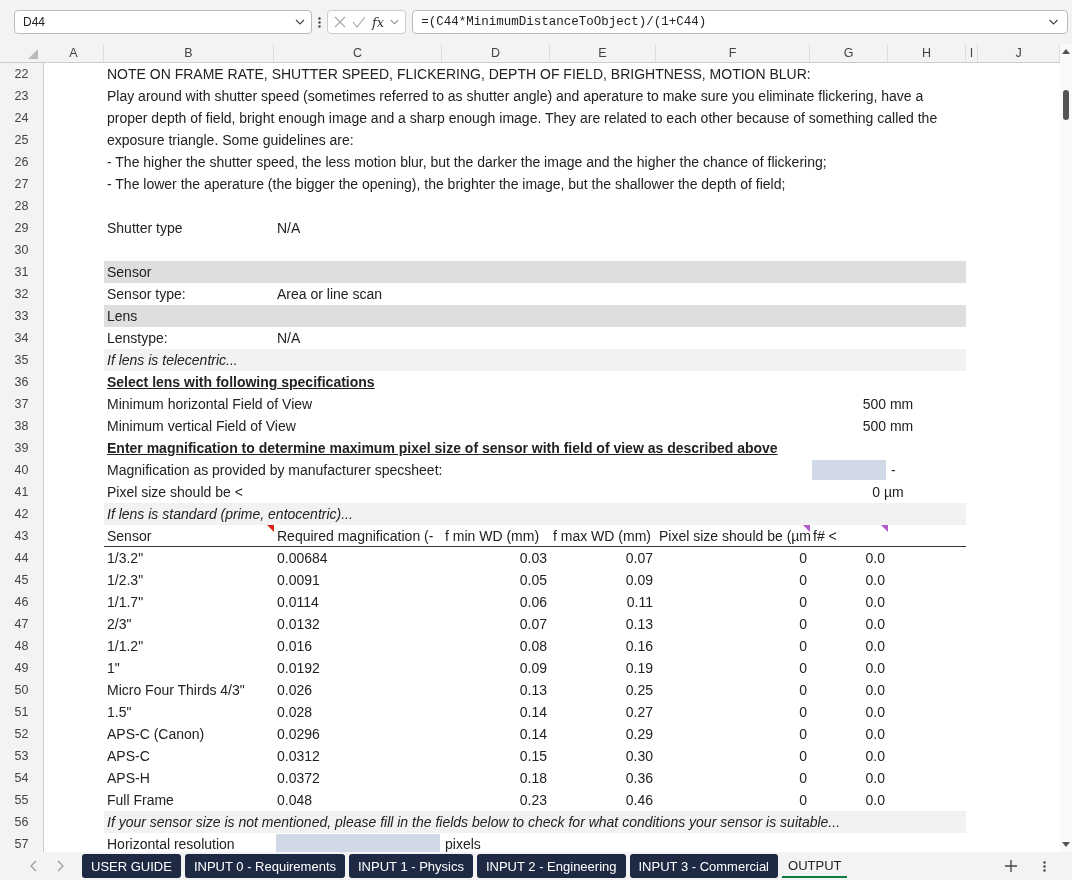 The height and width of the screenshot is (880, 1072). Describe the element at coordinates (888, 426) in the screenshot. I see `table-cell-text: 500 mm` at that location.